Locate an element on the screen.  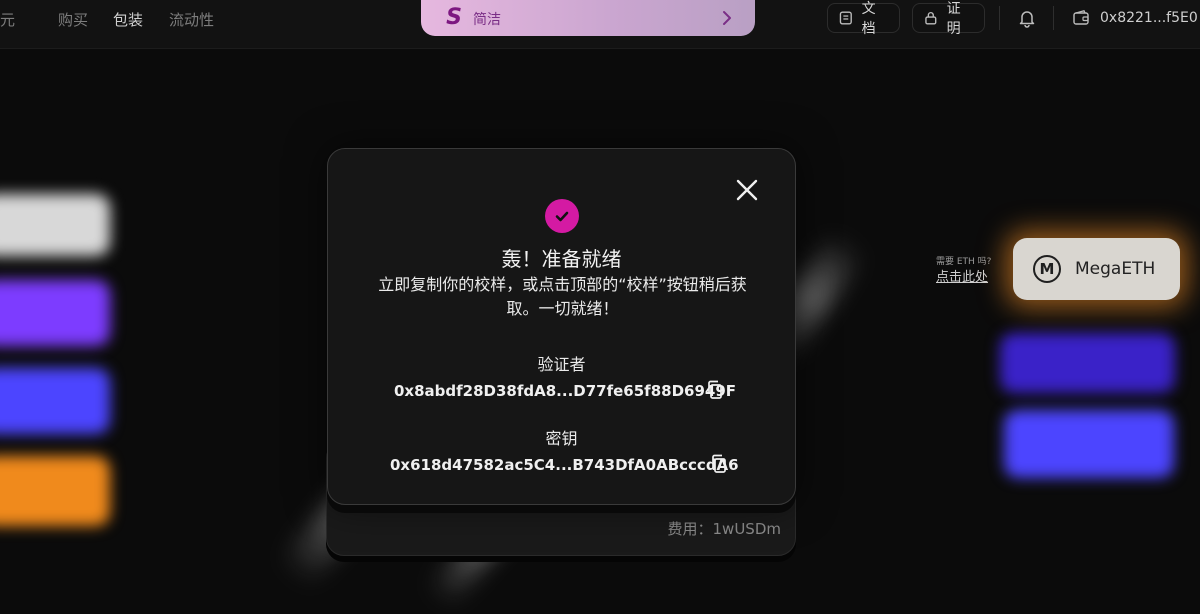
docs-label: 文档 is located at coordinates (868, 19).